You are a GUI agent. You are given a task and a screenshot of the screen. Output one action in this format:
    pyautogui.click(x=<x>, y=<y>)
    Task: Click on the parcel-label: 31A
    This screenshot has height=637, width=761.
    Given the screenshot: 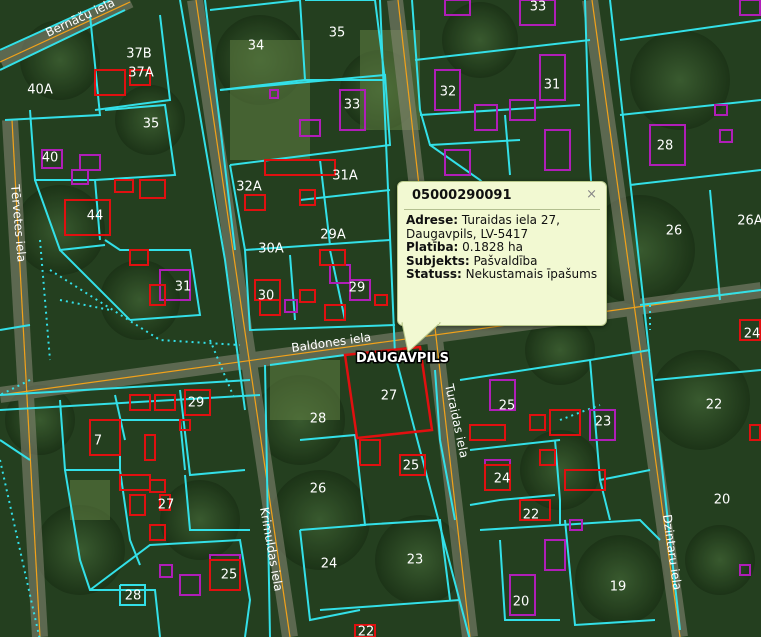 What is the action you would take?
    pyautogui.click(x=345, y=176)
    